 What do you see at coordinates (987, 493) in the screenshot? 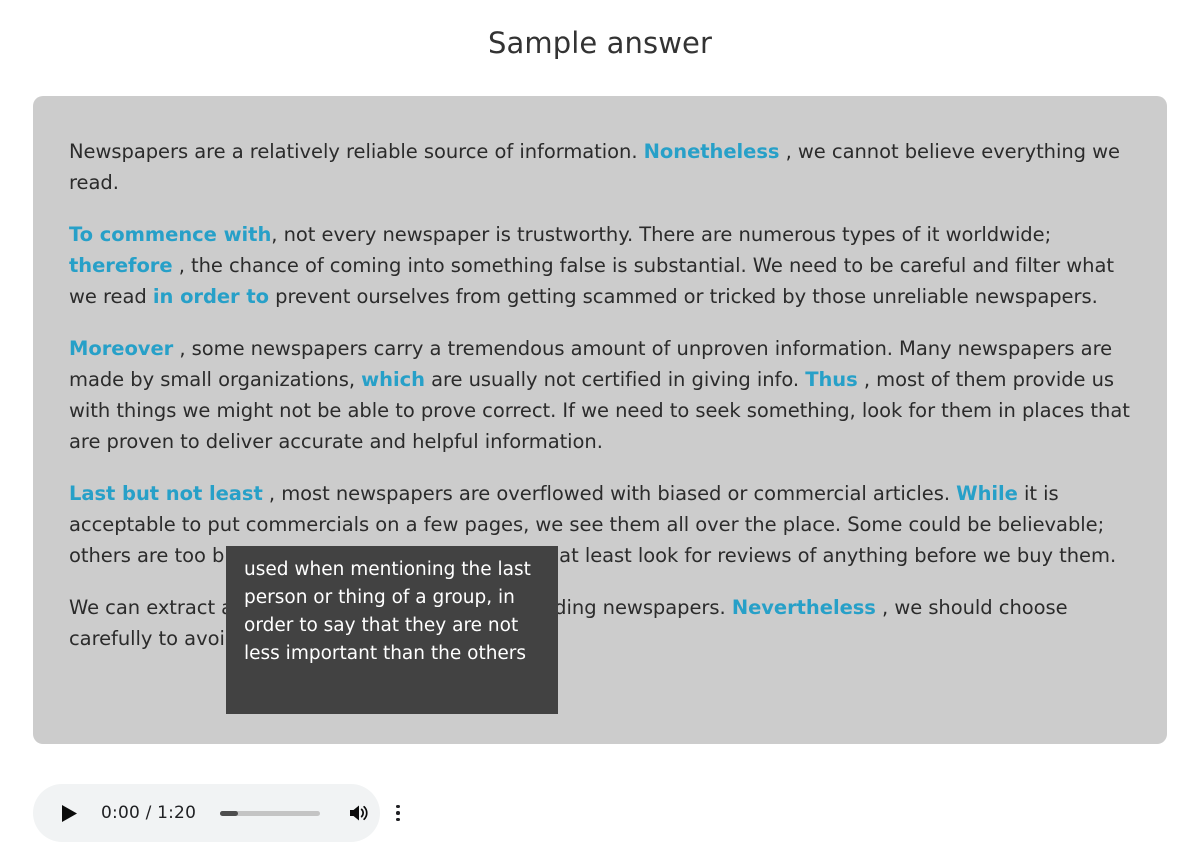
I see `linking-word: While` at bounding box center [987, 493].